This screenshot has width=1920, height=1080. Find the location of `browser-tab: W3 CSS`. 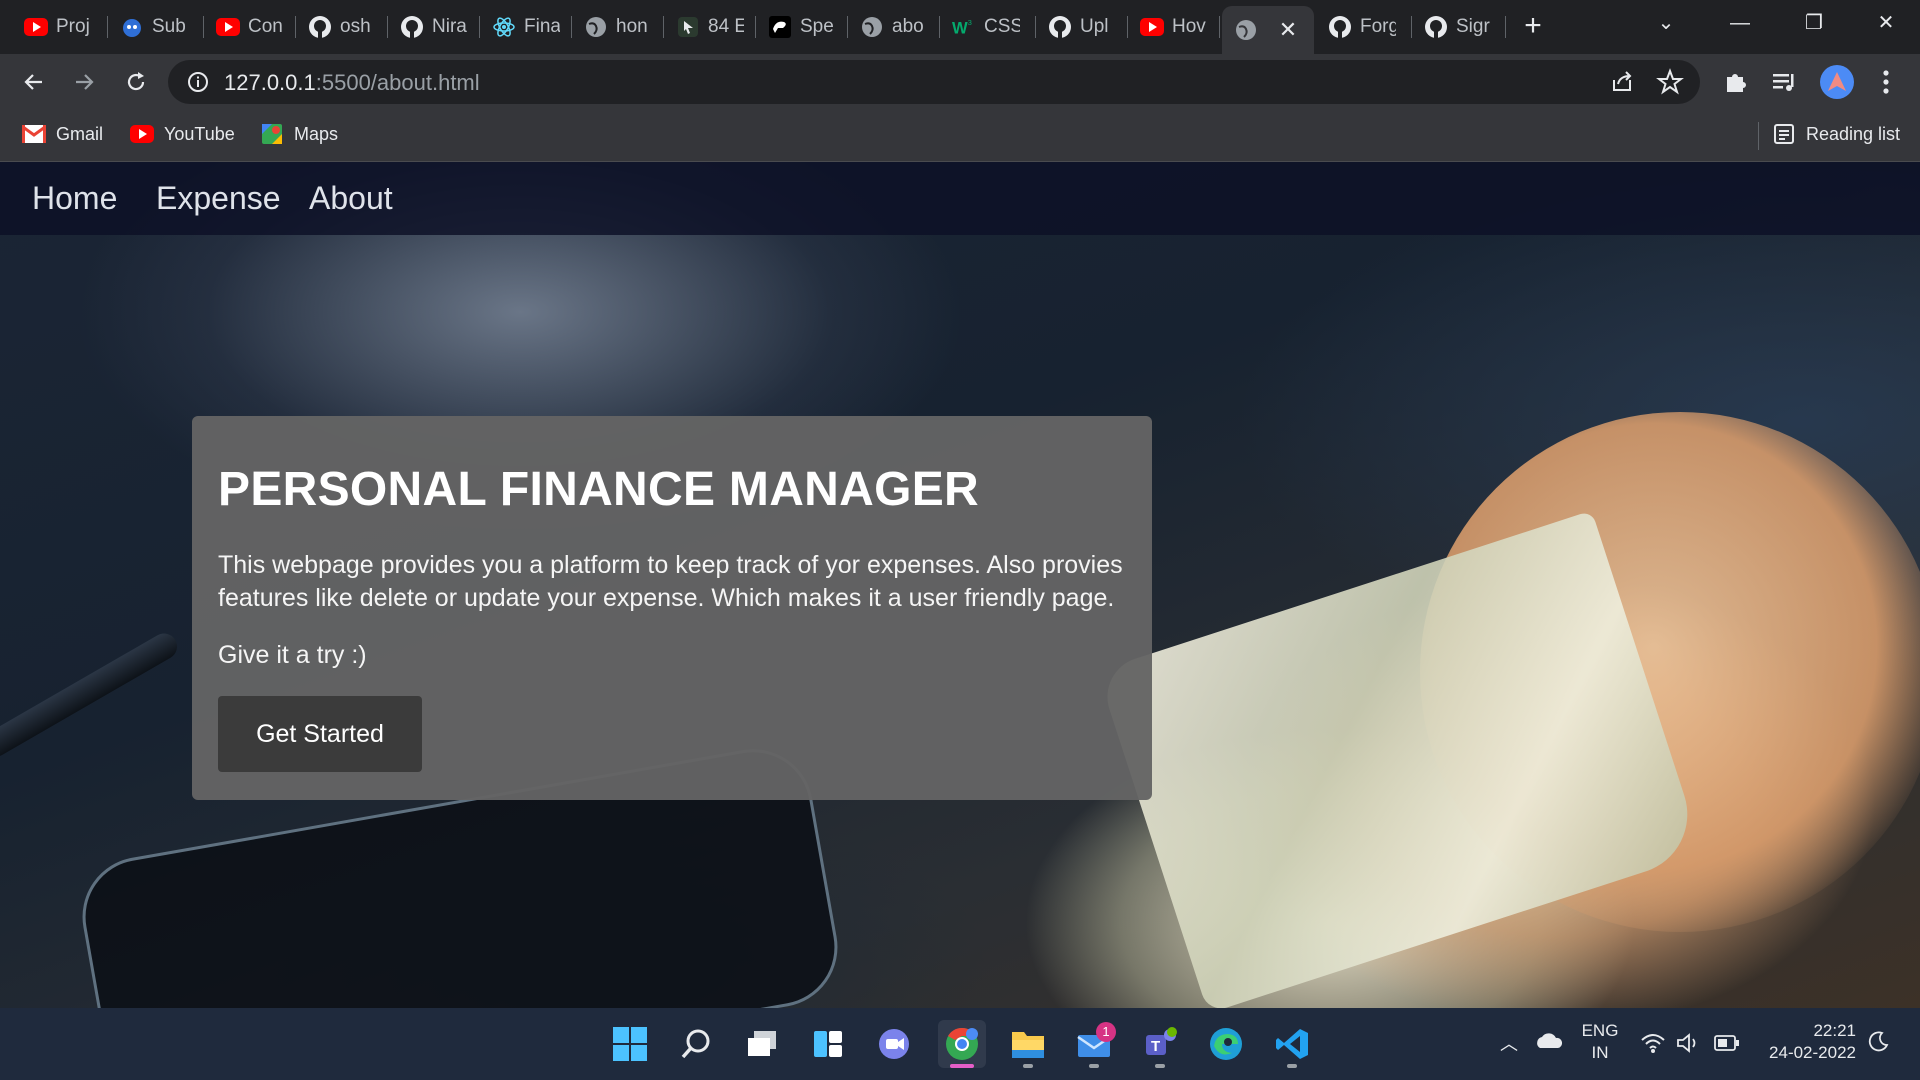

browser-tab: W3 CSS is located at coordinates (988, 27).